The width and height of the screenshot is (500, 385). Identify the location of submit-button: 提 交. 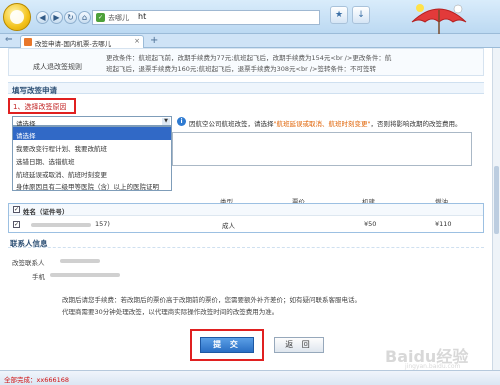
(227, 345).